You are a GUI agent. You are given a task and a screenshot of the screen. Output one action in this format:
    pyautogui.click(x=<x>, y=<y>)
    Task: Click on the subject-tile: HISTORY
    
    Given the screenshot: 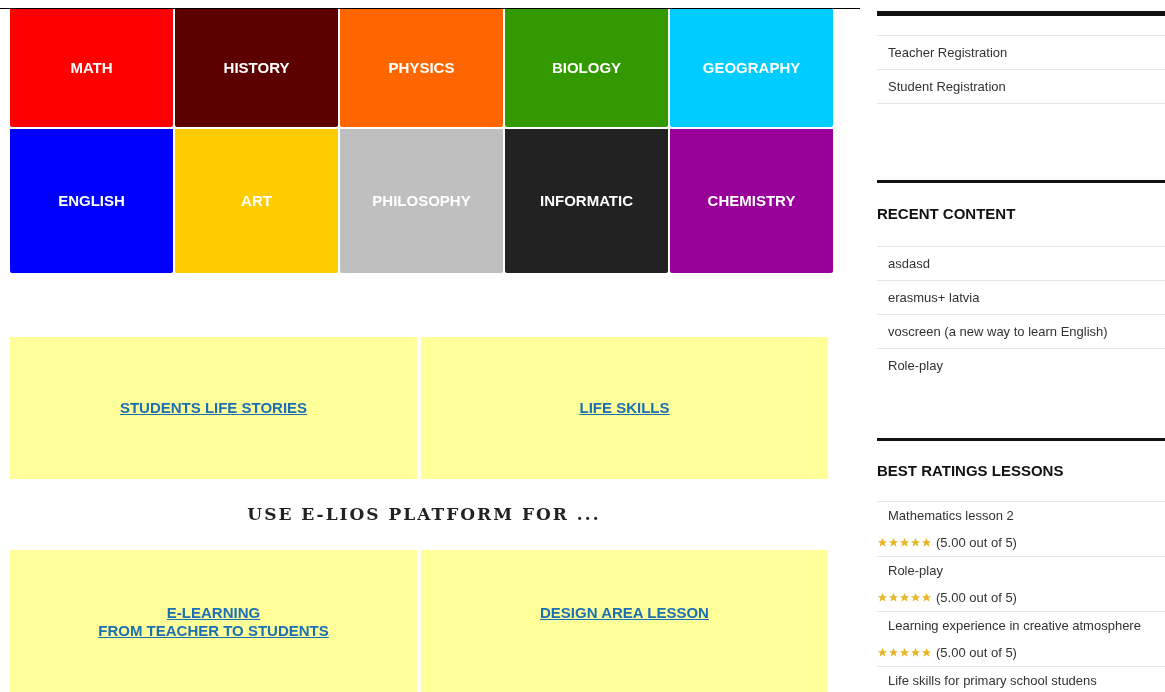 What is the action you would take?
    pyautogui.click(x=256, y=67)
    